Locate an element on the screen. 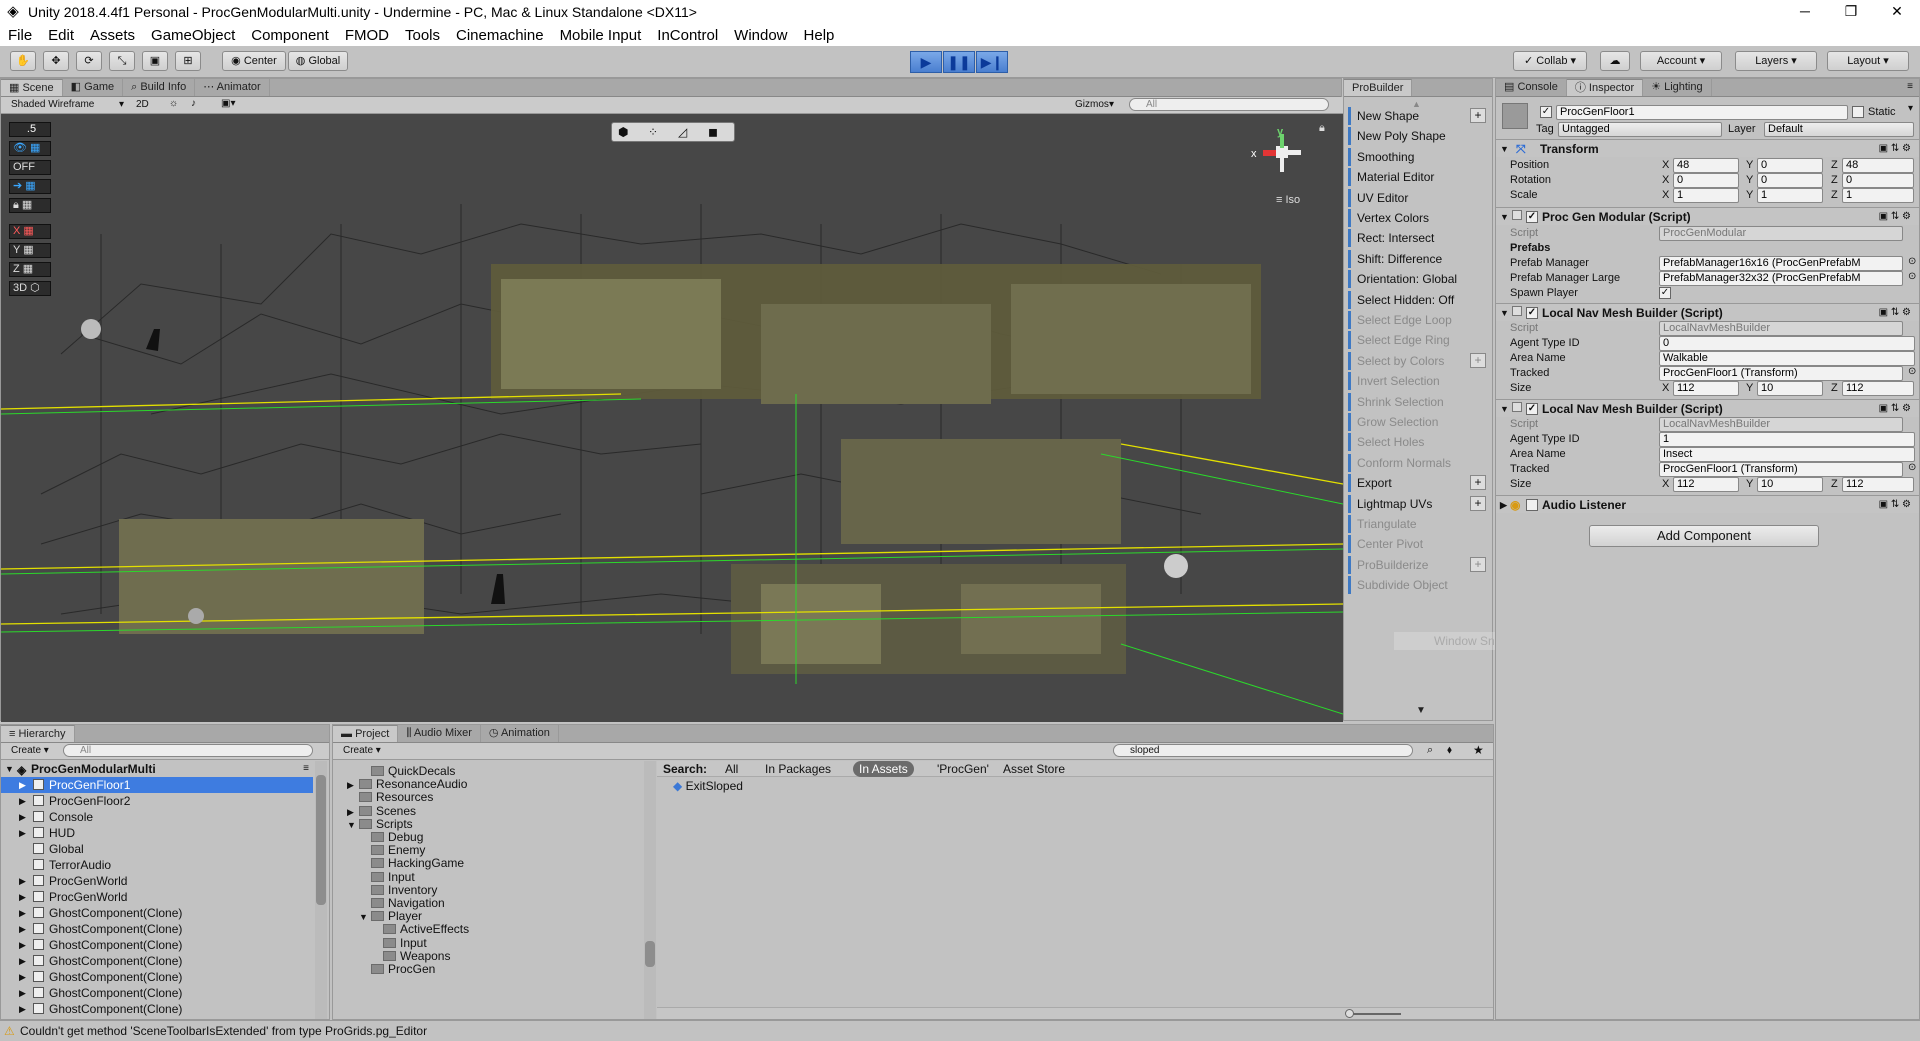  position-y-field: 0 is located at coordinates (1790, 165).